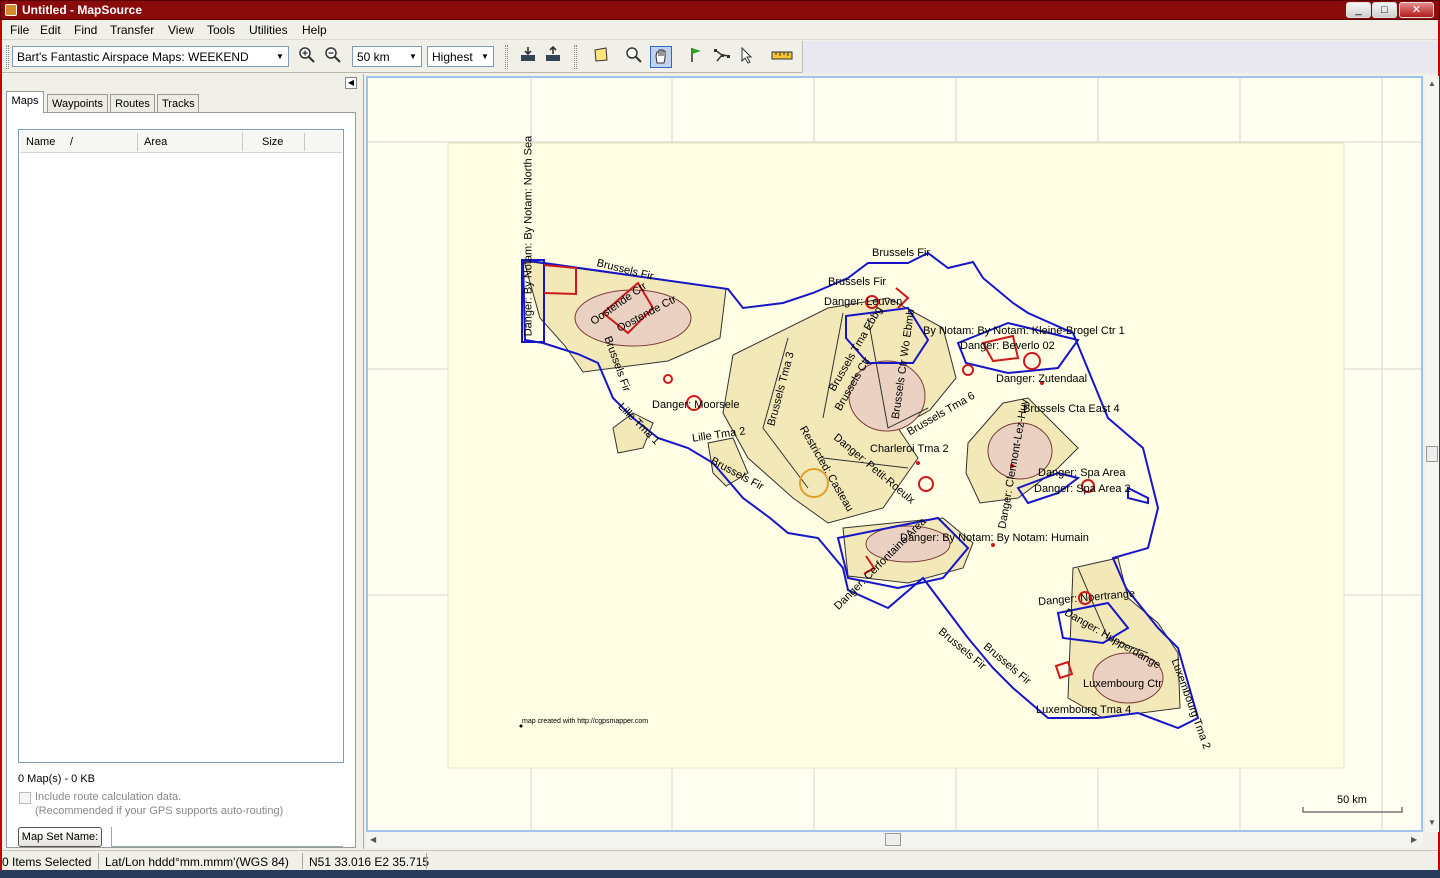  What do you see at coordinates (719, 435) in the screenshot?
I see `map-label: Lille Tma 2` at bounding box center [719, 435].